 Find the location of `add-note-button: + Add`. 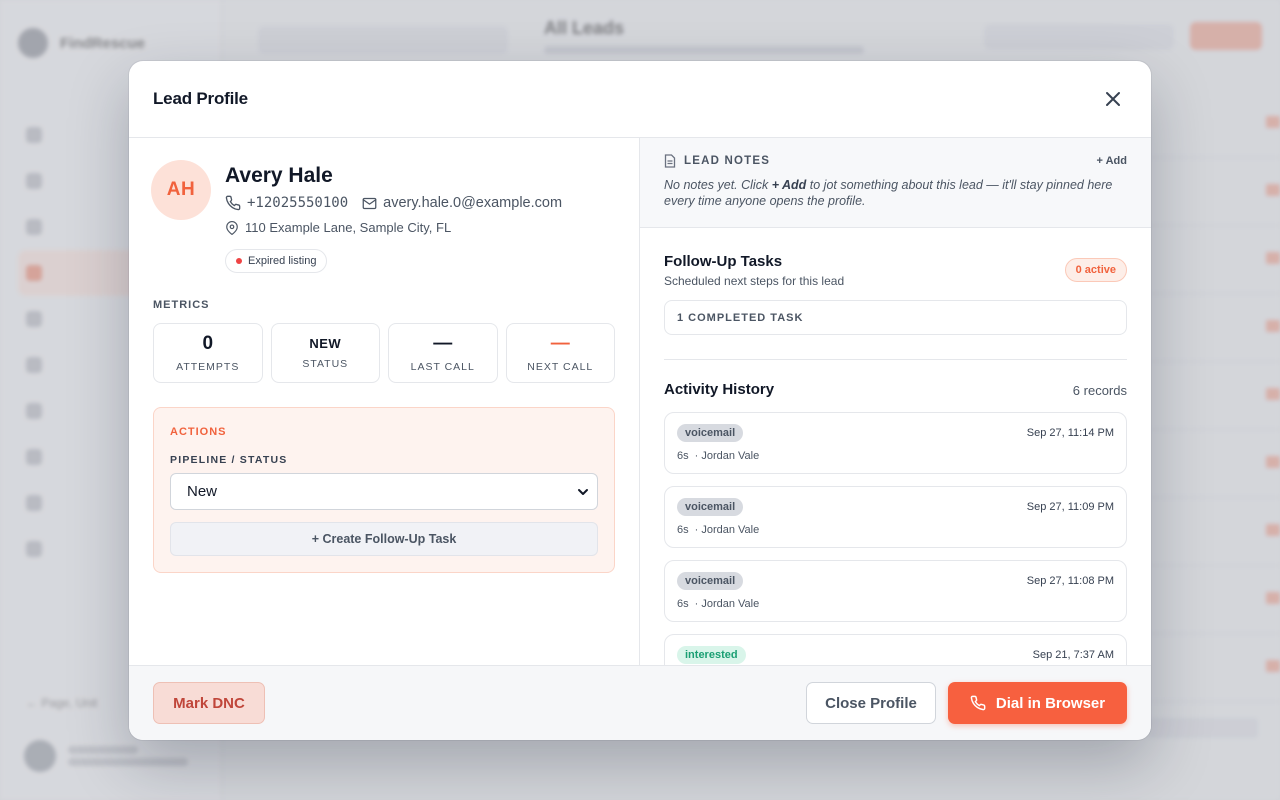

add-note-button: + Add is located at coordinates (1112, 161).